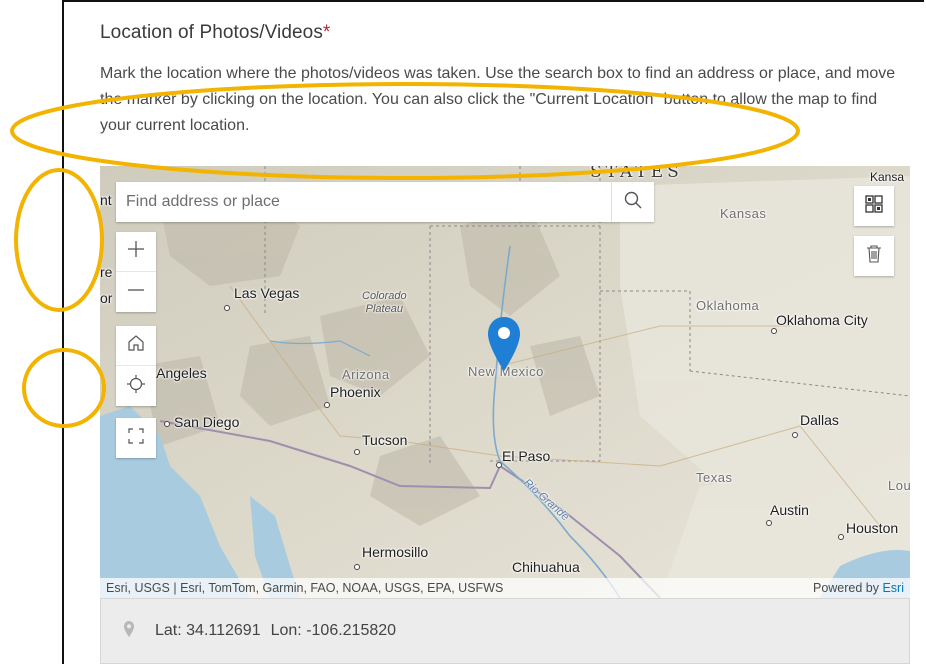  I want to click on location-pin-icon, so click(129, 631).